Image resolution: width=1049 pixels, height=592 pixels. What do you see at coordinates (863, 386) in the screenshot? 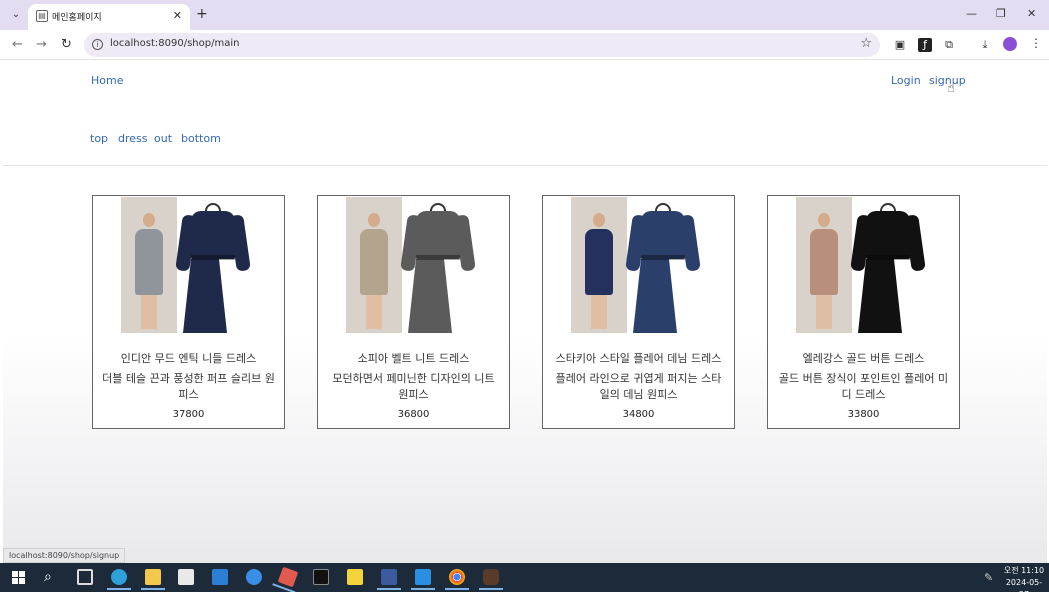
I see `product-description: 골드 버튼 장식이 포인트인 플레어 미디 드레스` at bounding box center [863, 386].